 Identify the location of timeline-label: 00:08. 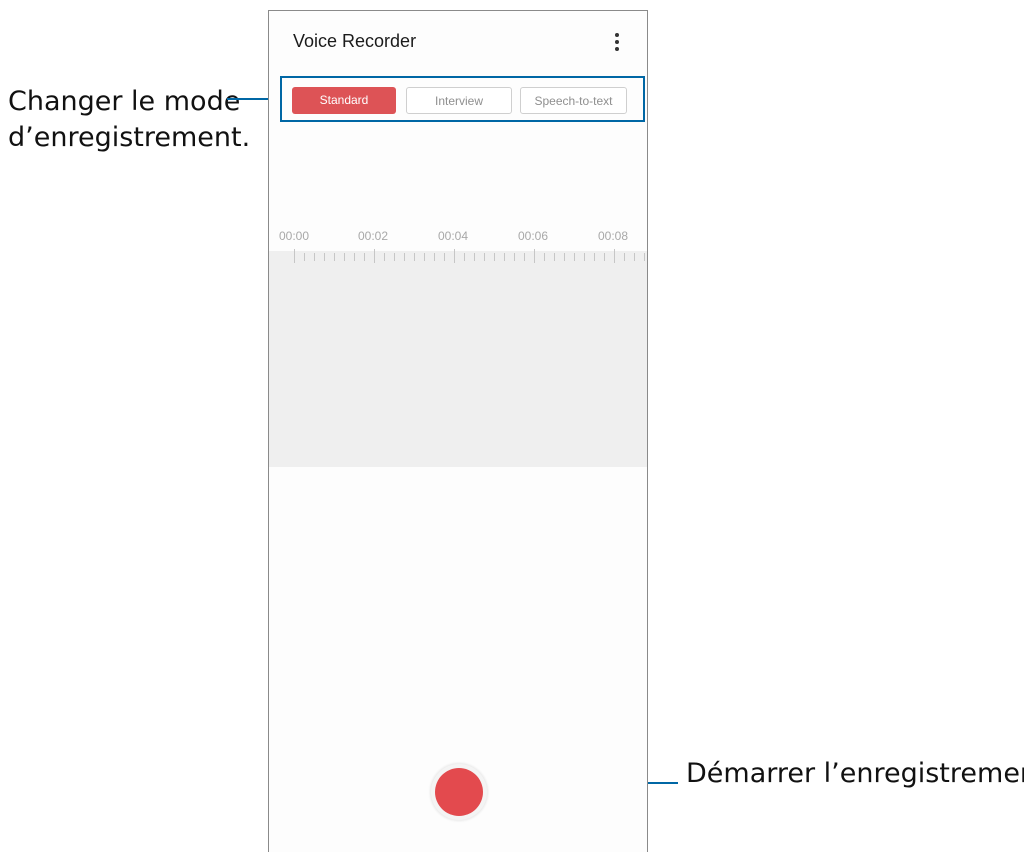
(613, 236).